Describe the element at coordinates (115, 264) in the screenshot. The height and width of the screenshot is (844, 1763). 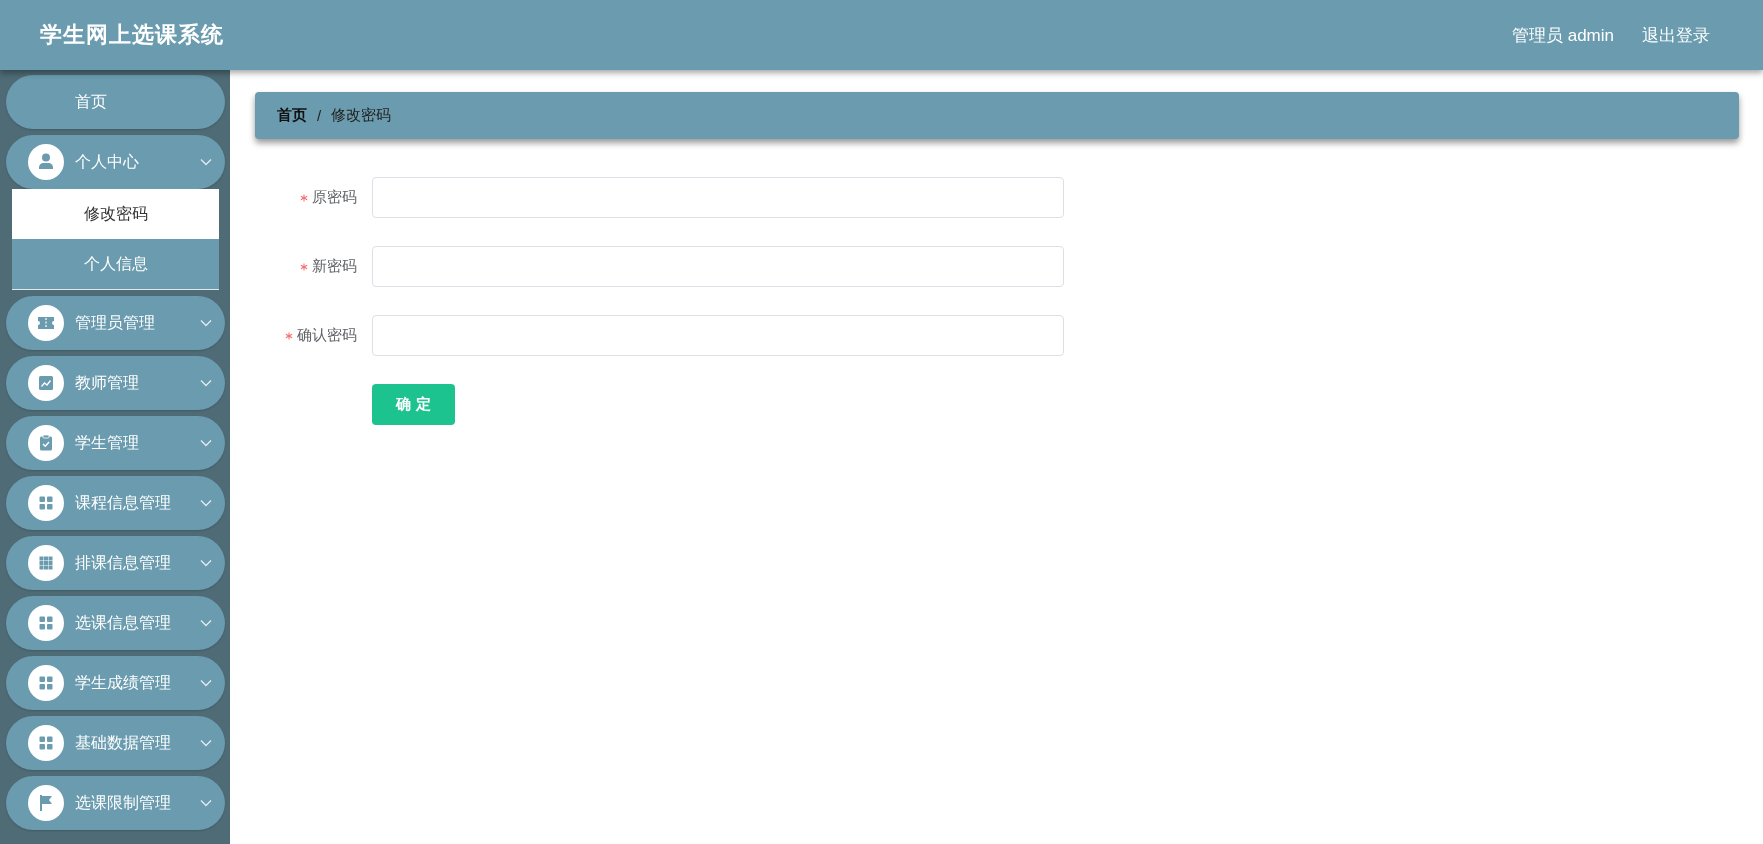
I see `submenu-item: 个人信息` at that location.